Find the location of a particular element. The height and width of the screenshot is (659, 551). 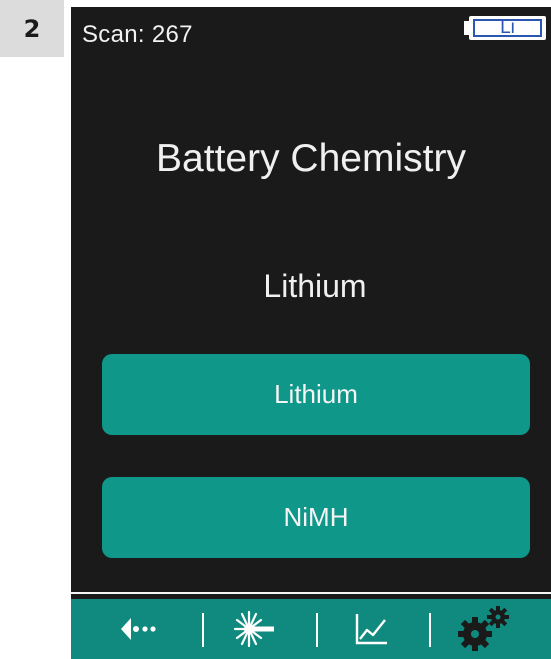

current-chemistry-value: Lithium is located at coordinates (315, 286).